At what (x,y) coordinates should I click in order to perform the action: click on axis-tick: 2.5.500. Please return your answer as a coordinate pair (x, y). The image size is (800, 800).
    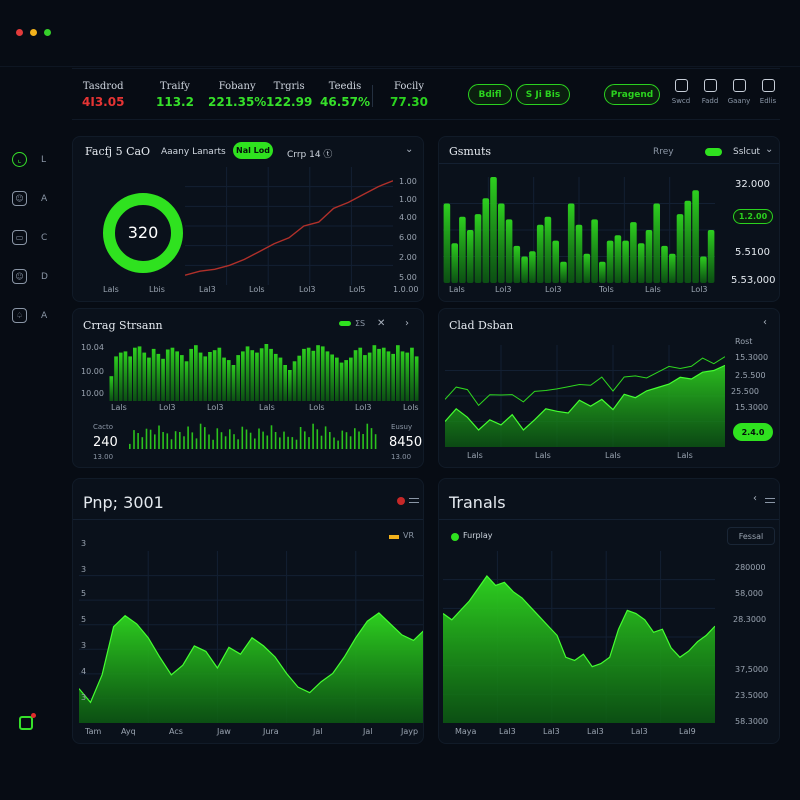
    Looking at the image, I should click on (750, 375).